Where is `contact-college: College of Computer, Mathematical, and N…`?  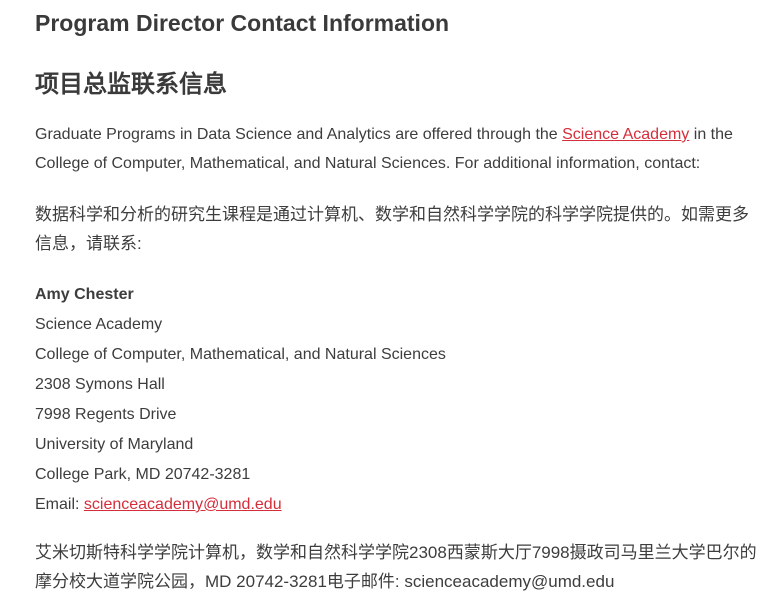
contact-college: College of Computer, Mathematical, and N… is located at coordinates (240, 354).